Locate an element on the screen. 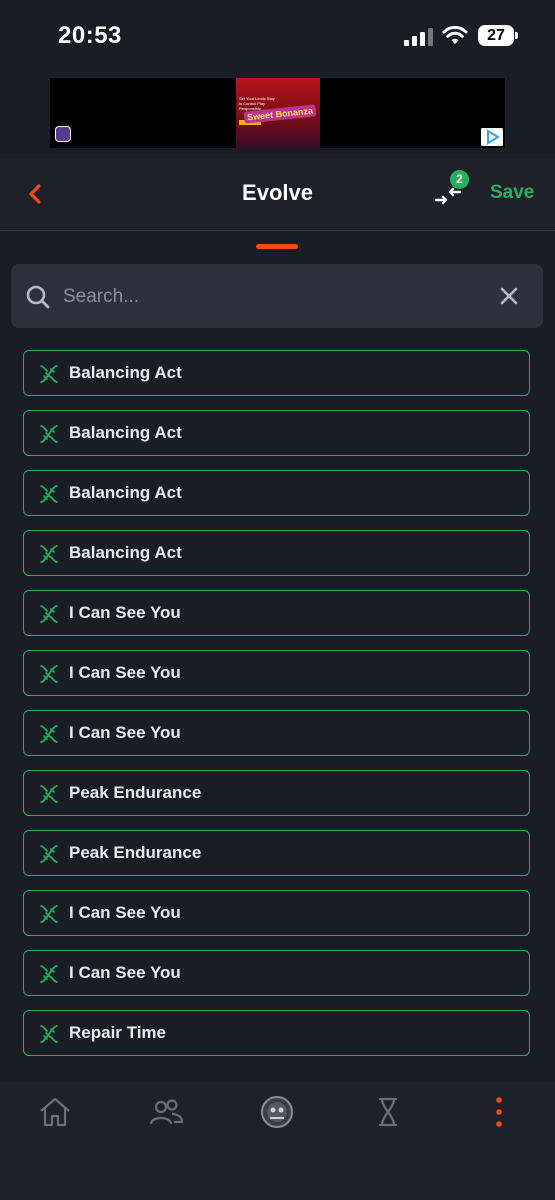 This screenshot has height=1200, width=555. sheet-drag-handle is located at coordinates (277, 246).